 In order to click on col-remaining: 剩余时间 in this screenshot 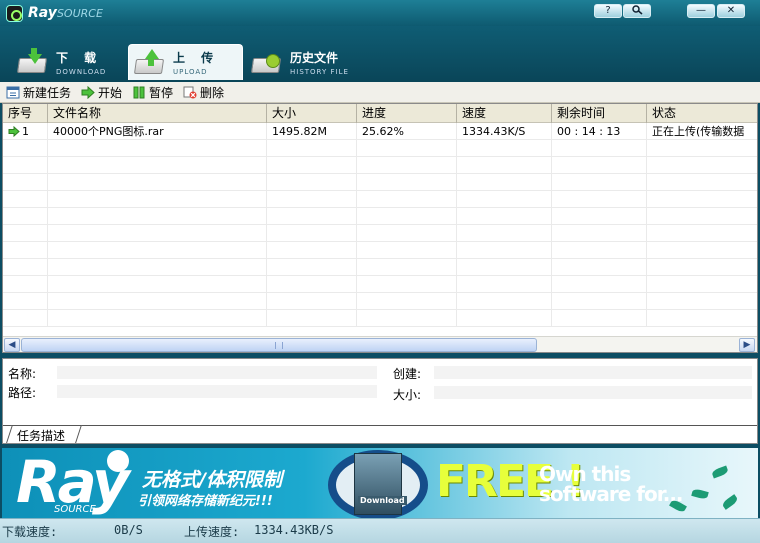, I will do `click(599, 113)`.